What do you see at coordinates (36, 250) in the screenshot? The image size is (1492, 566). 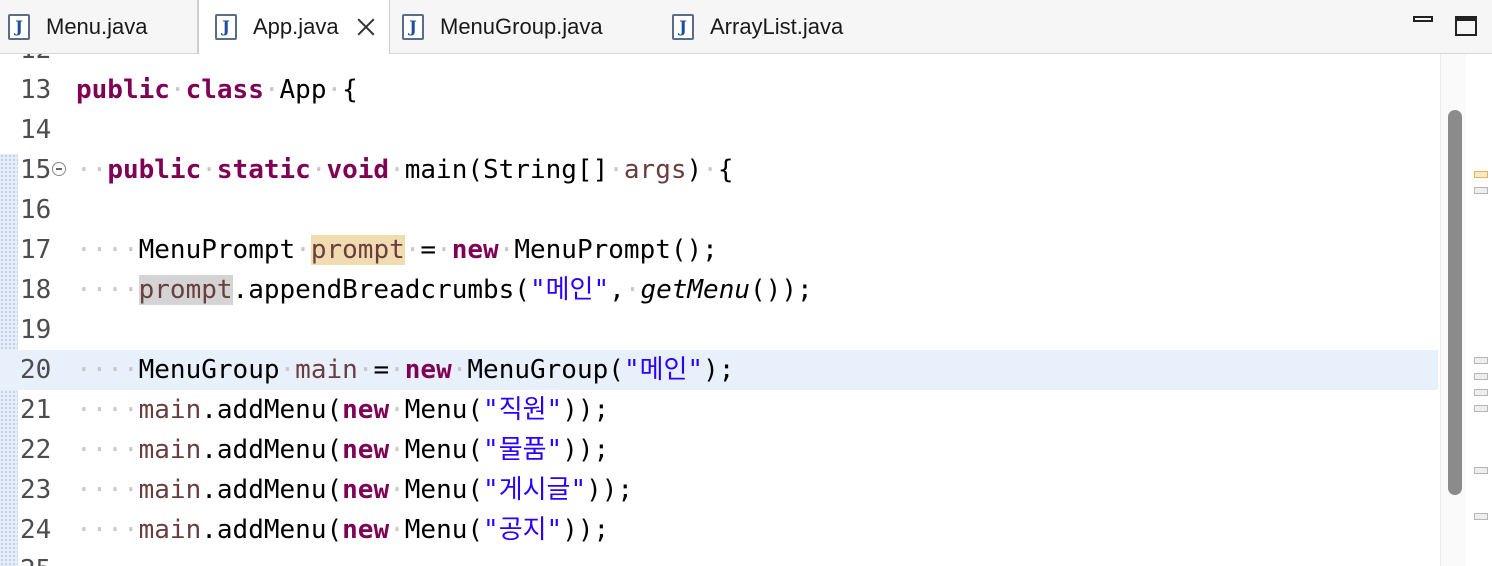 I see `line-number: 17` at bounding box center [36, 250].